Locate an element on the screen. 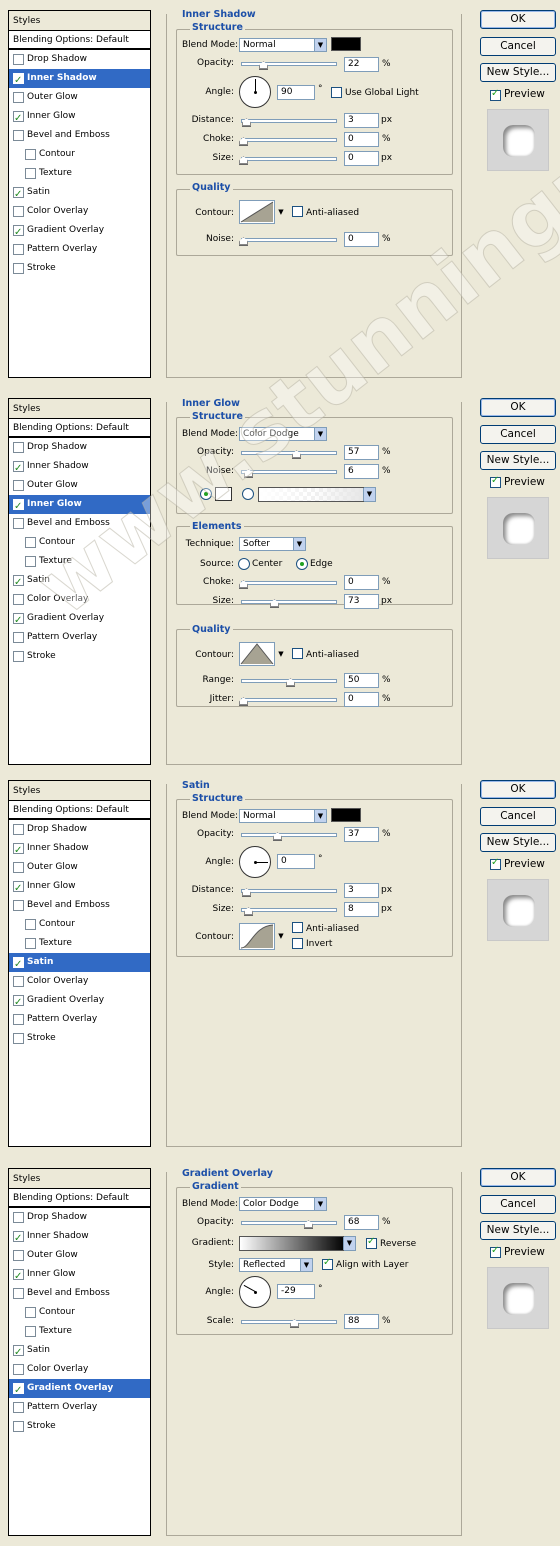  opacity-slider is located at coordinates (289, 65).